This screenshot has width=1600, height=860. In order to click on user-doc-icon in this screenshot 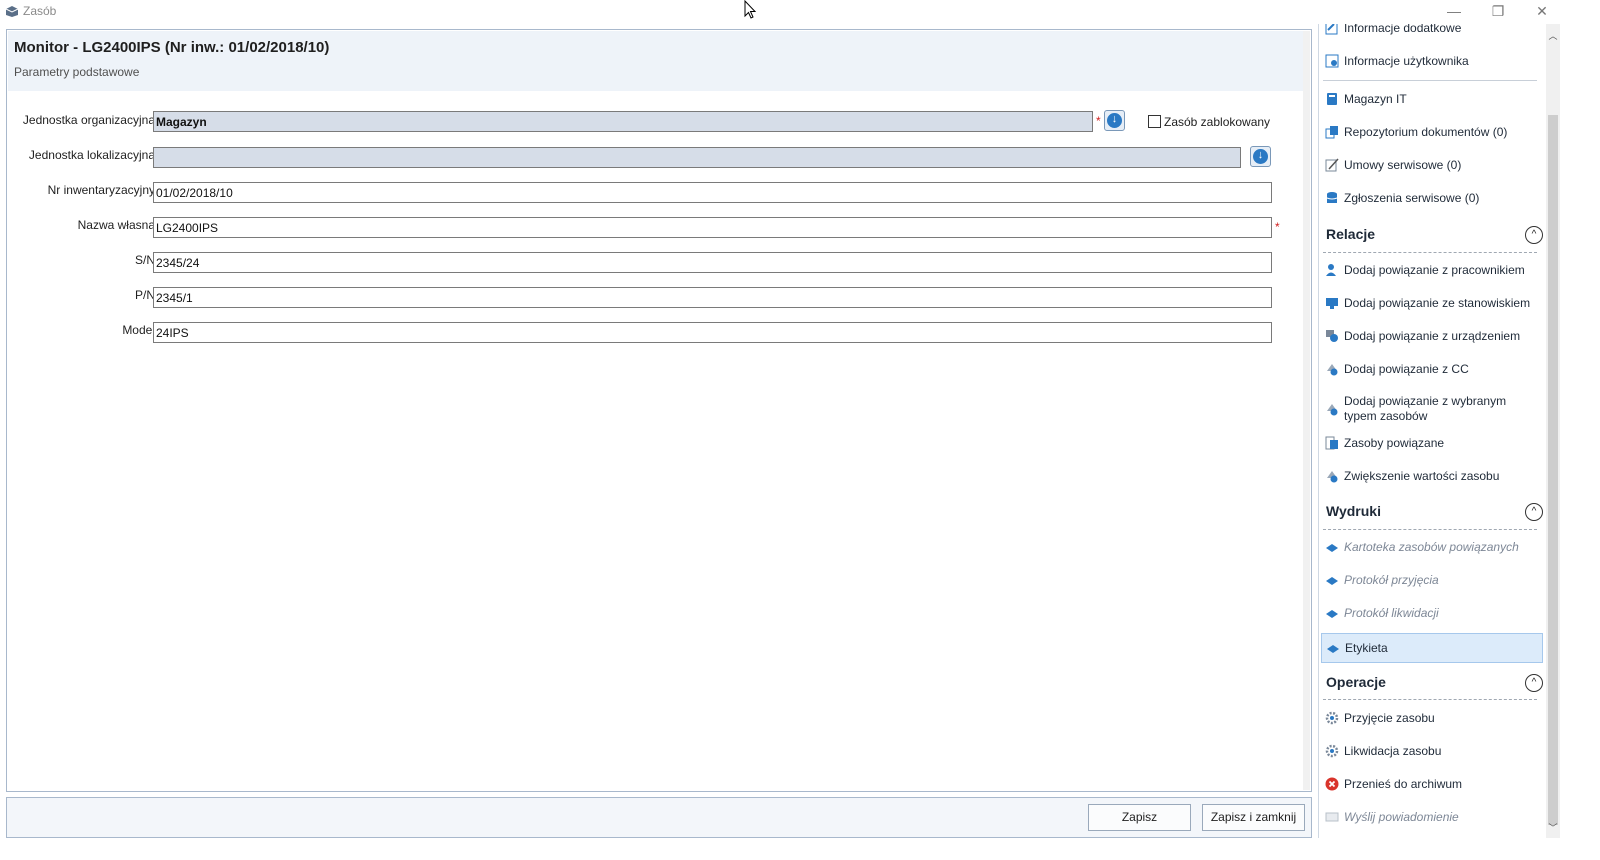, I will do `click(1332, 61)`.